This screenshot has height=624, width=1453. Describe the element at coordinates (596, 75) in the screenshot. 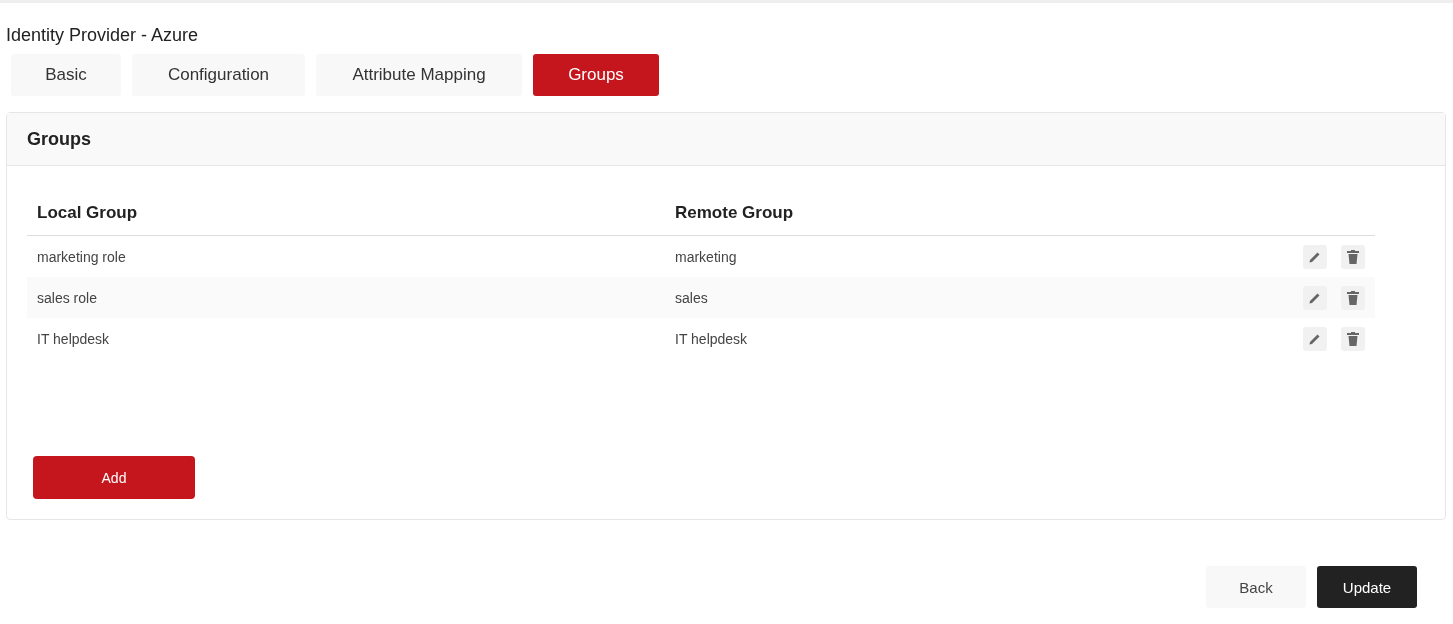

I see `tab: Groups` at that location.